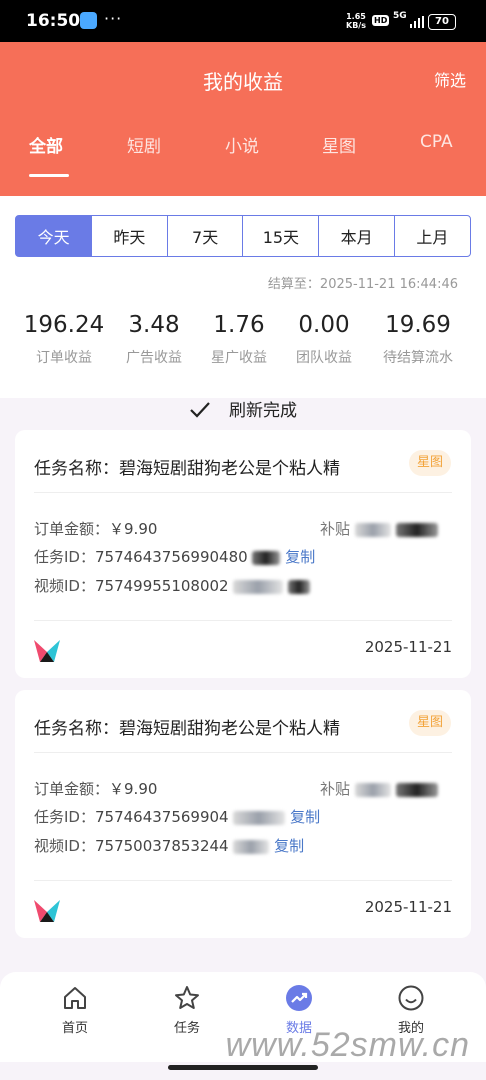  Describe the element at coordinates (161, 846) in the screenshot. I see `video-id-value: 75750037853244` at that location.